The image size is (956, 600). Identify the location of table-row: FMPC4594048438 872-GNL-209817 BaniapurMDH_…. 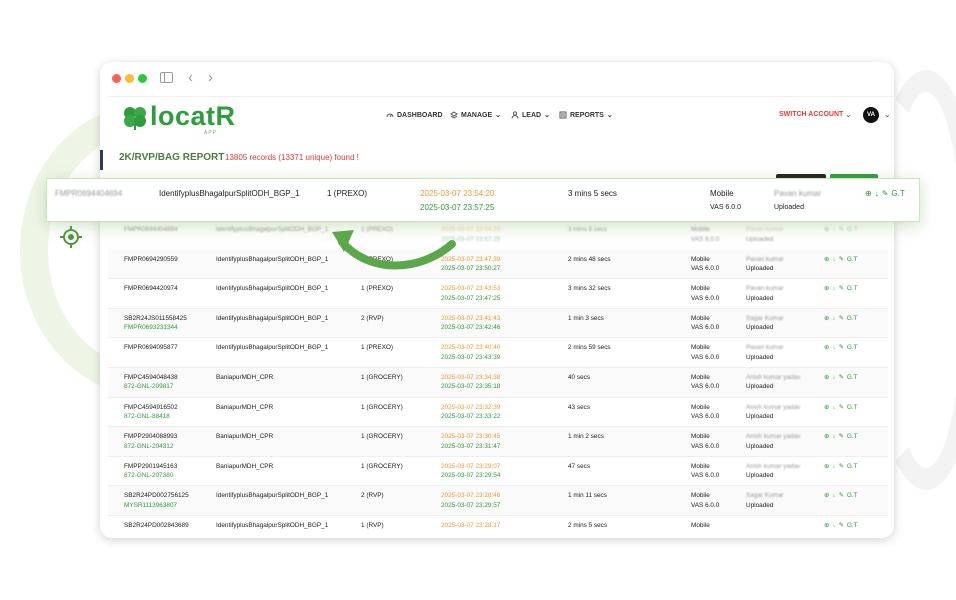
(498, 382).